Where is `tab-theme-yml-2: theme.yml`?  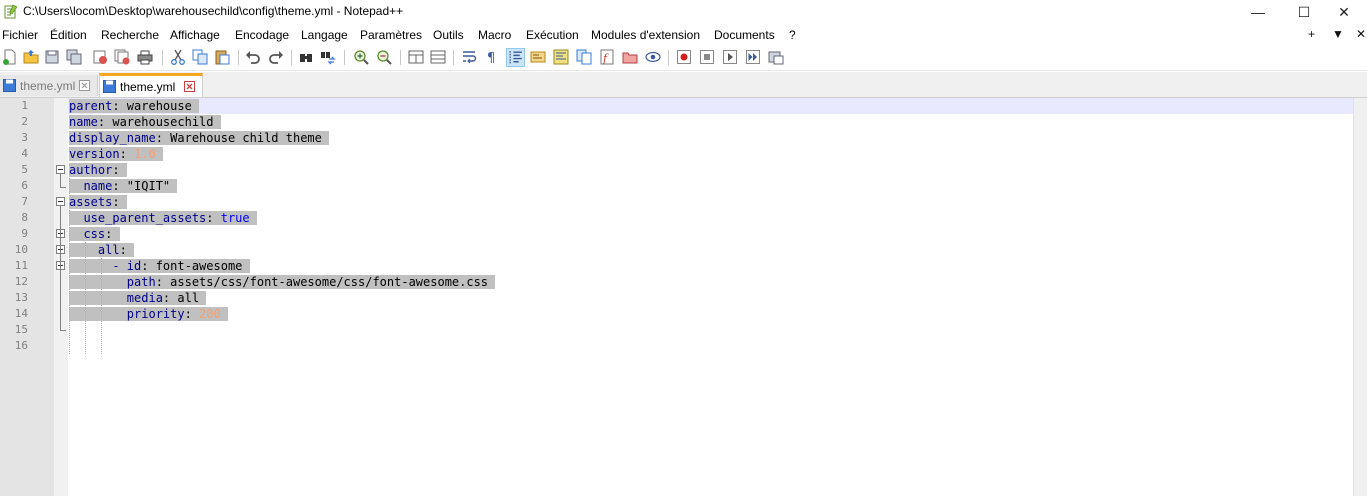 tab-theme-yml-2: theme.yml is located at coordinates (151, 85).